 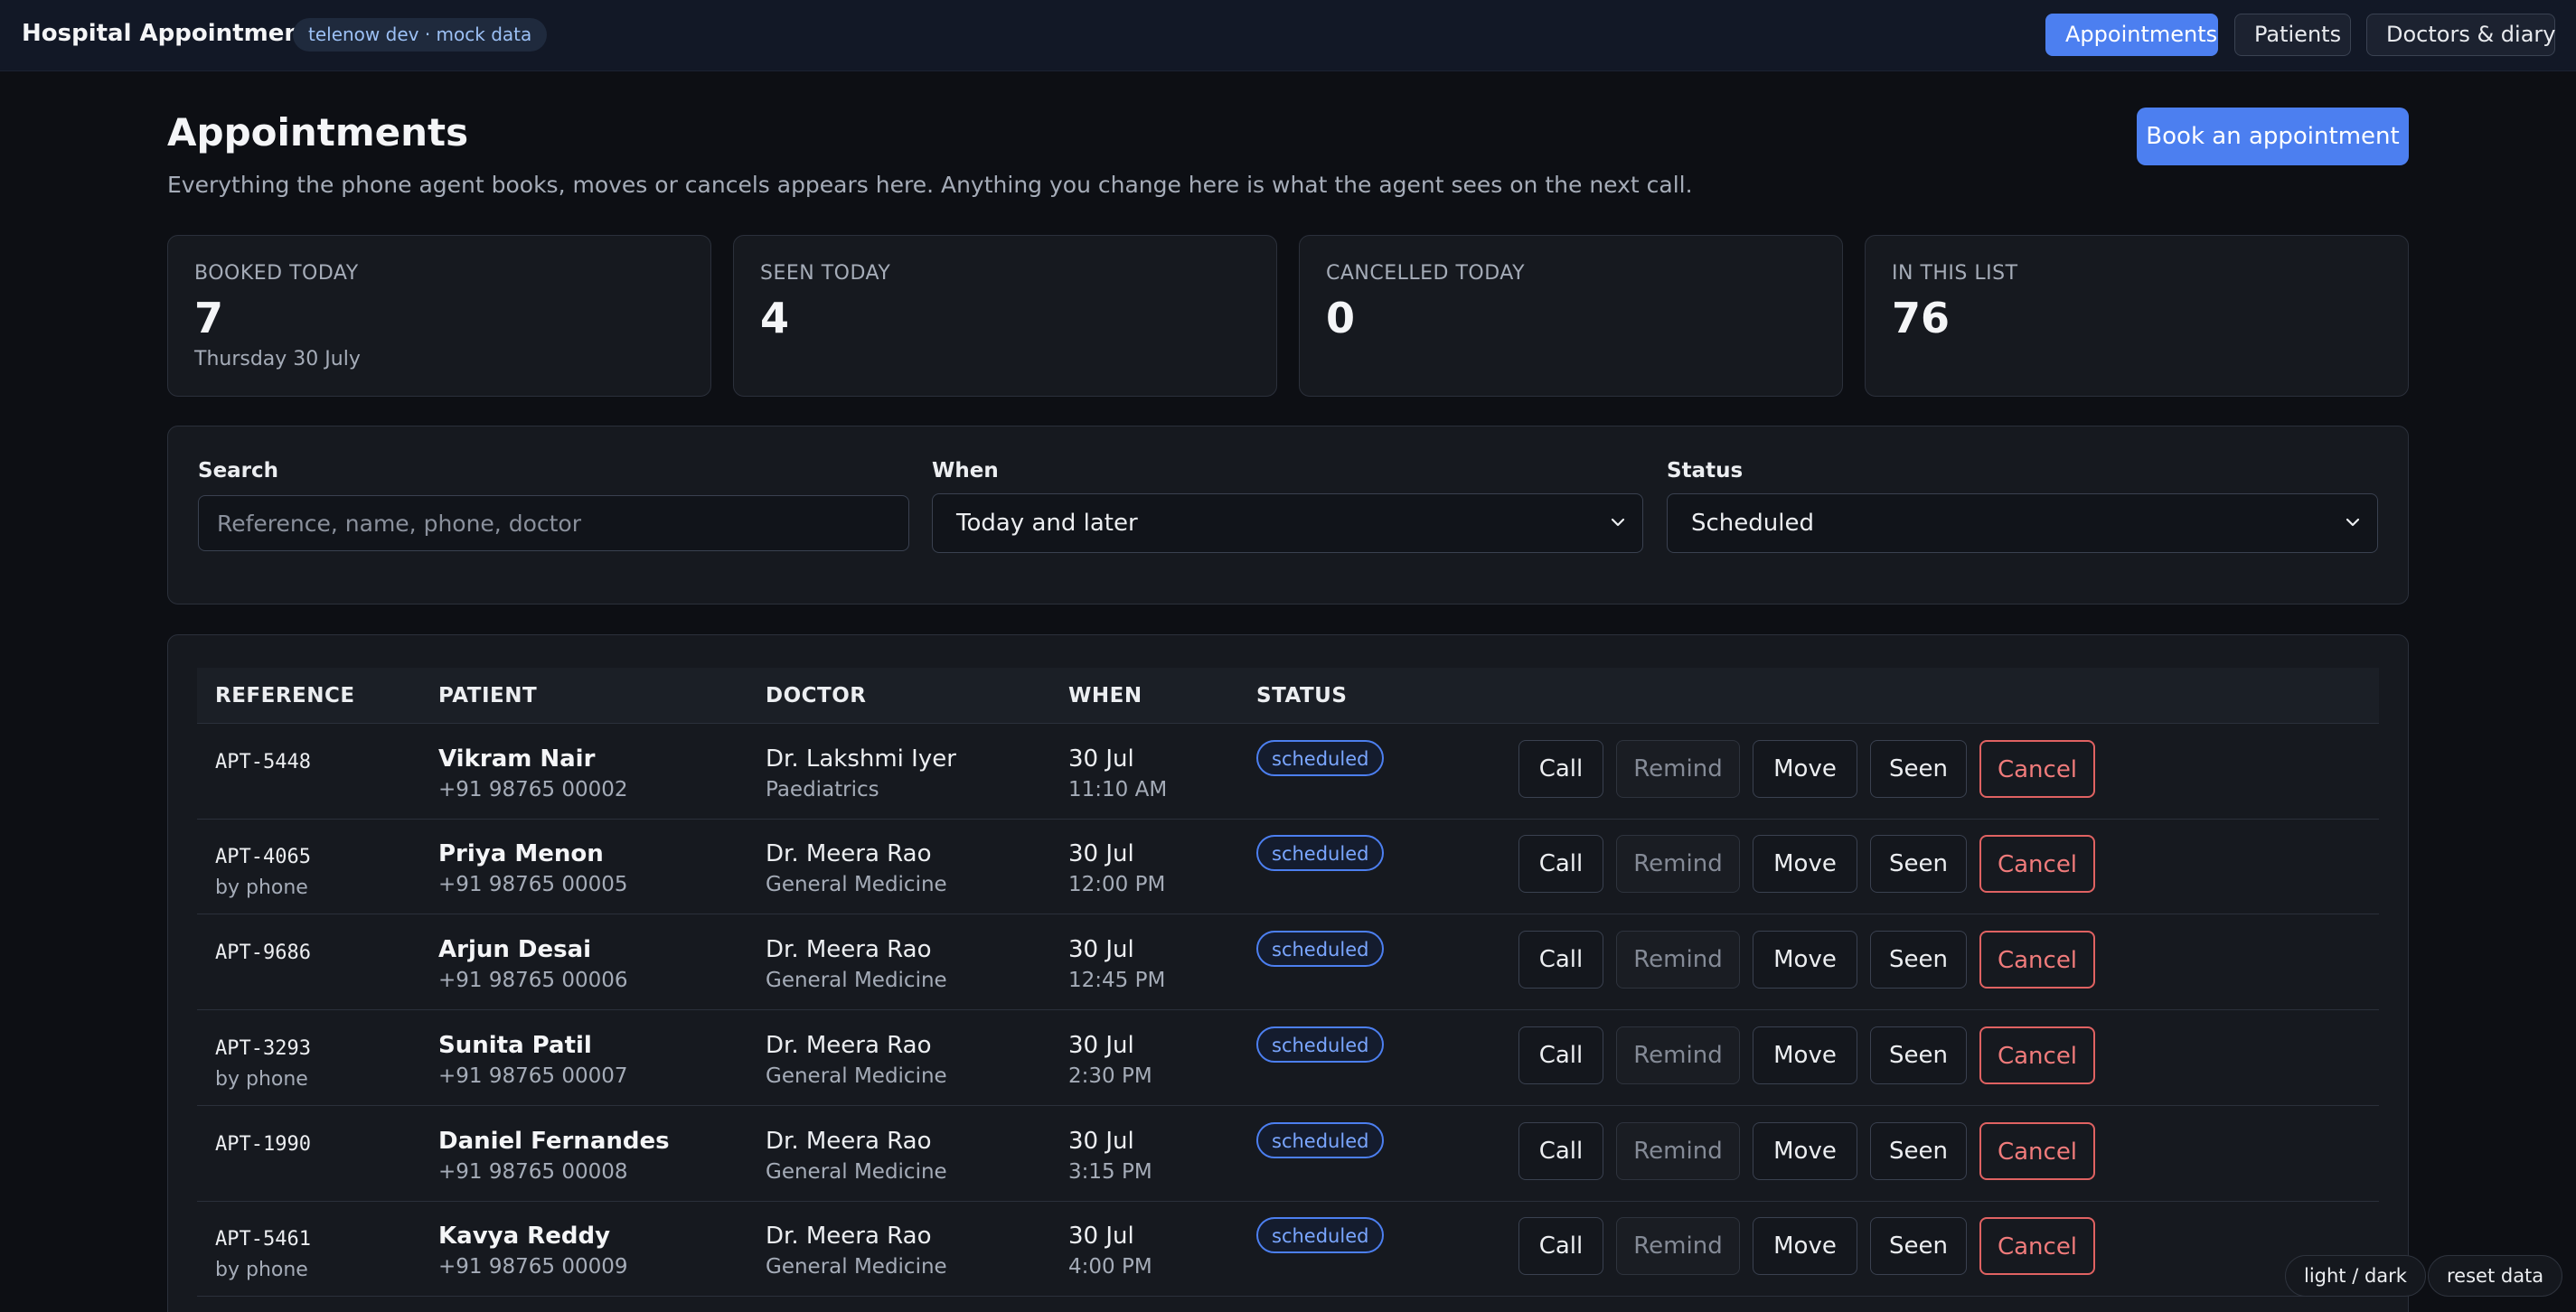 I want to click on column-header-status: STATUS, so click(x=1302, y=696).